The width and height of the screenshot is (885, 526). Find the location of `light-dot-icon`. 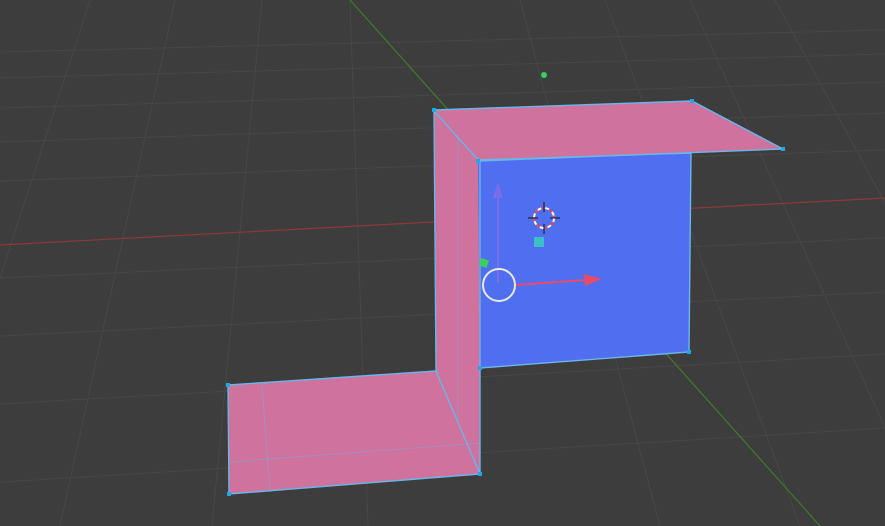

light-dot-icon is located at coordinates (544, 75).